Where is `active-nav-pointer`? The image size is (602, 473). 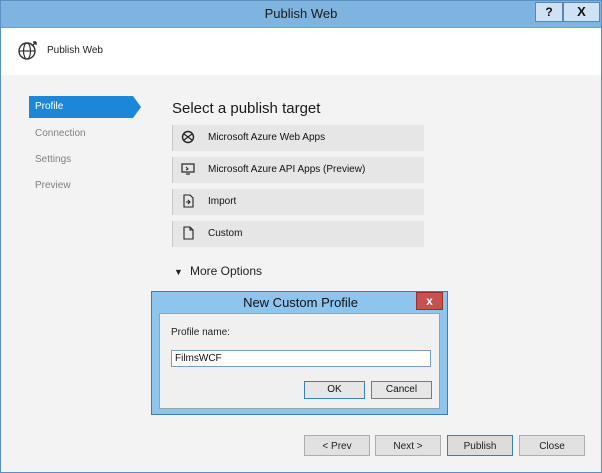
active-nav-pointer is located at coordinates (137, 107).